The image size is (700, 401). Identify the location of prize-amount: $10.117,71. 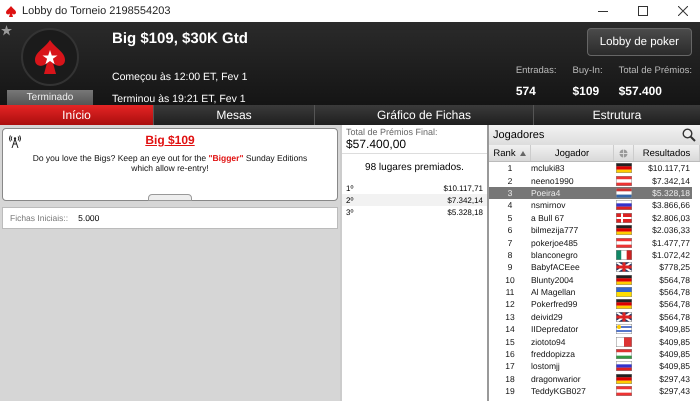
(463, 188).